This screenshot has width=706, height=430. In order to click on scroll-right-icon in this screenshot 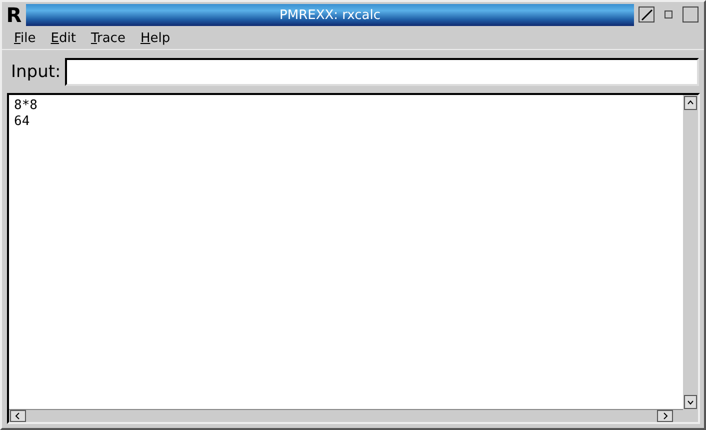, I will do `click(665, 416)`.